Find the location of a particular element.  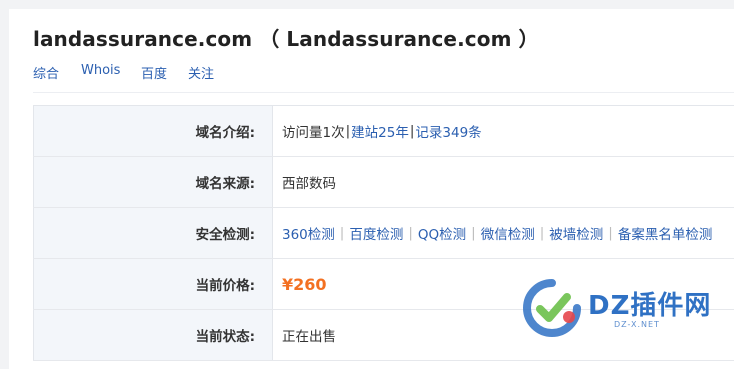

price-label: 当前价格: is located at coordinates (153, 284).